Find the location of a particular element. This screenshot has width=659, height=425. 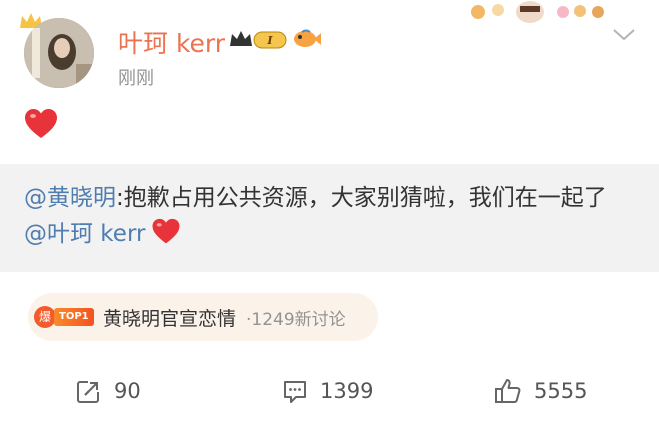

repost-icon is located at coordinates (89, 390).